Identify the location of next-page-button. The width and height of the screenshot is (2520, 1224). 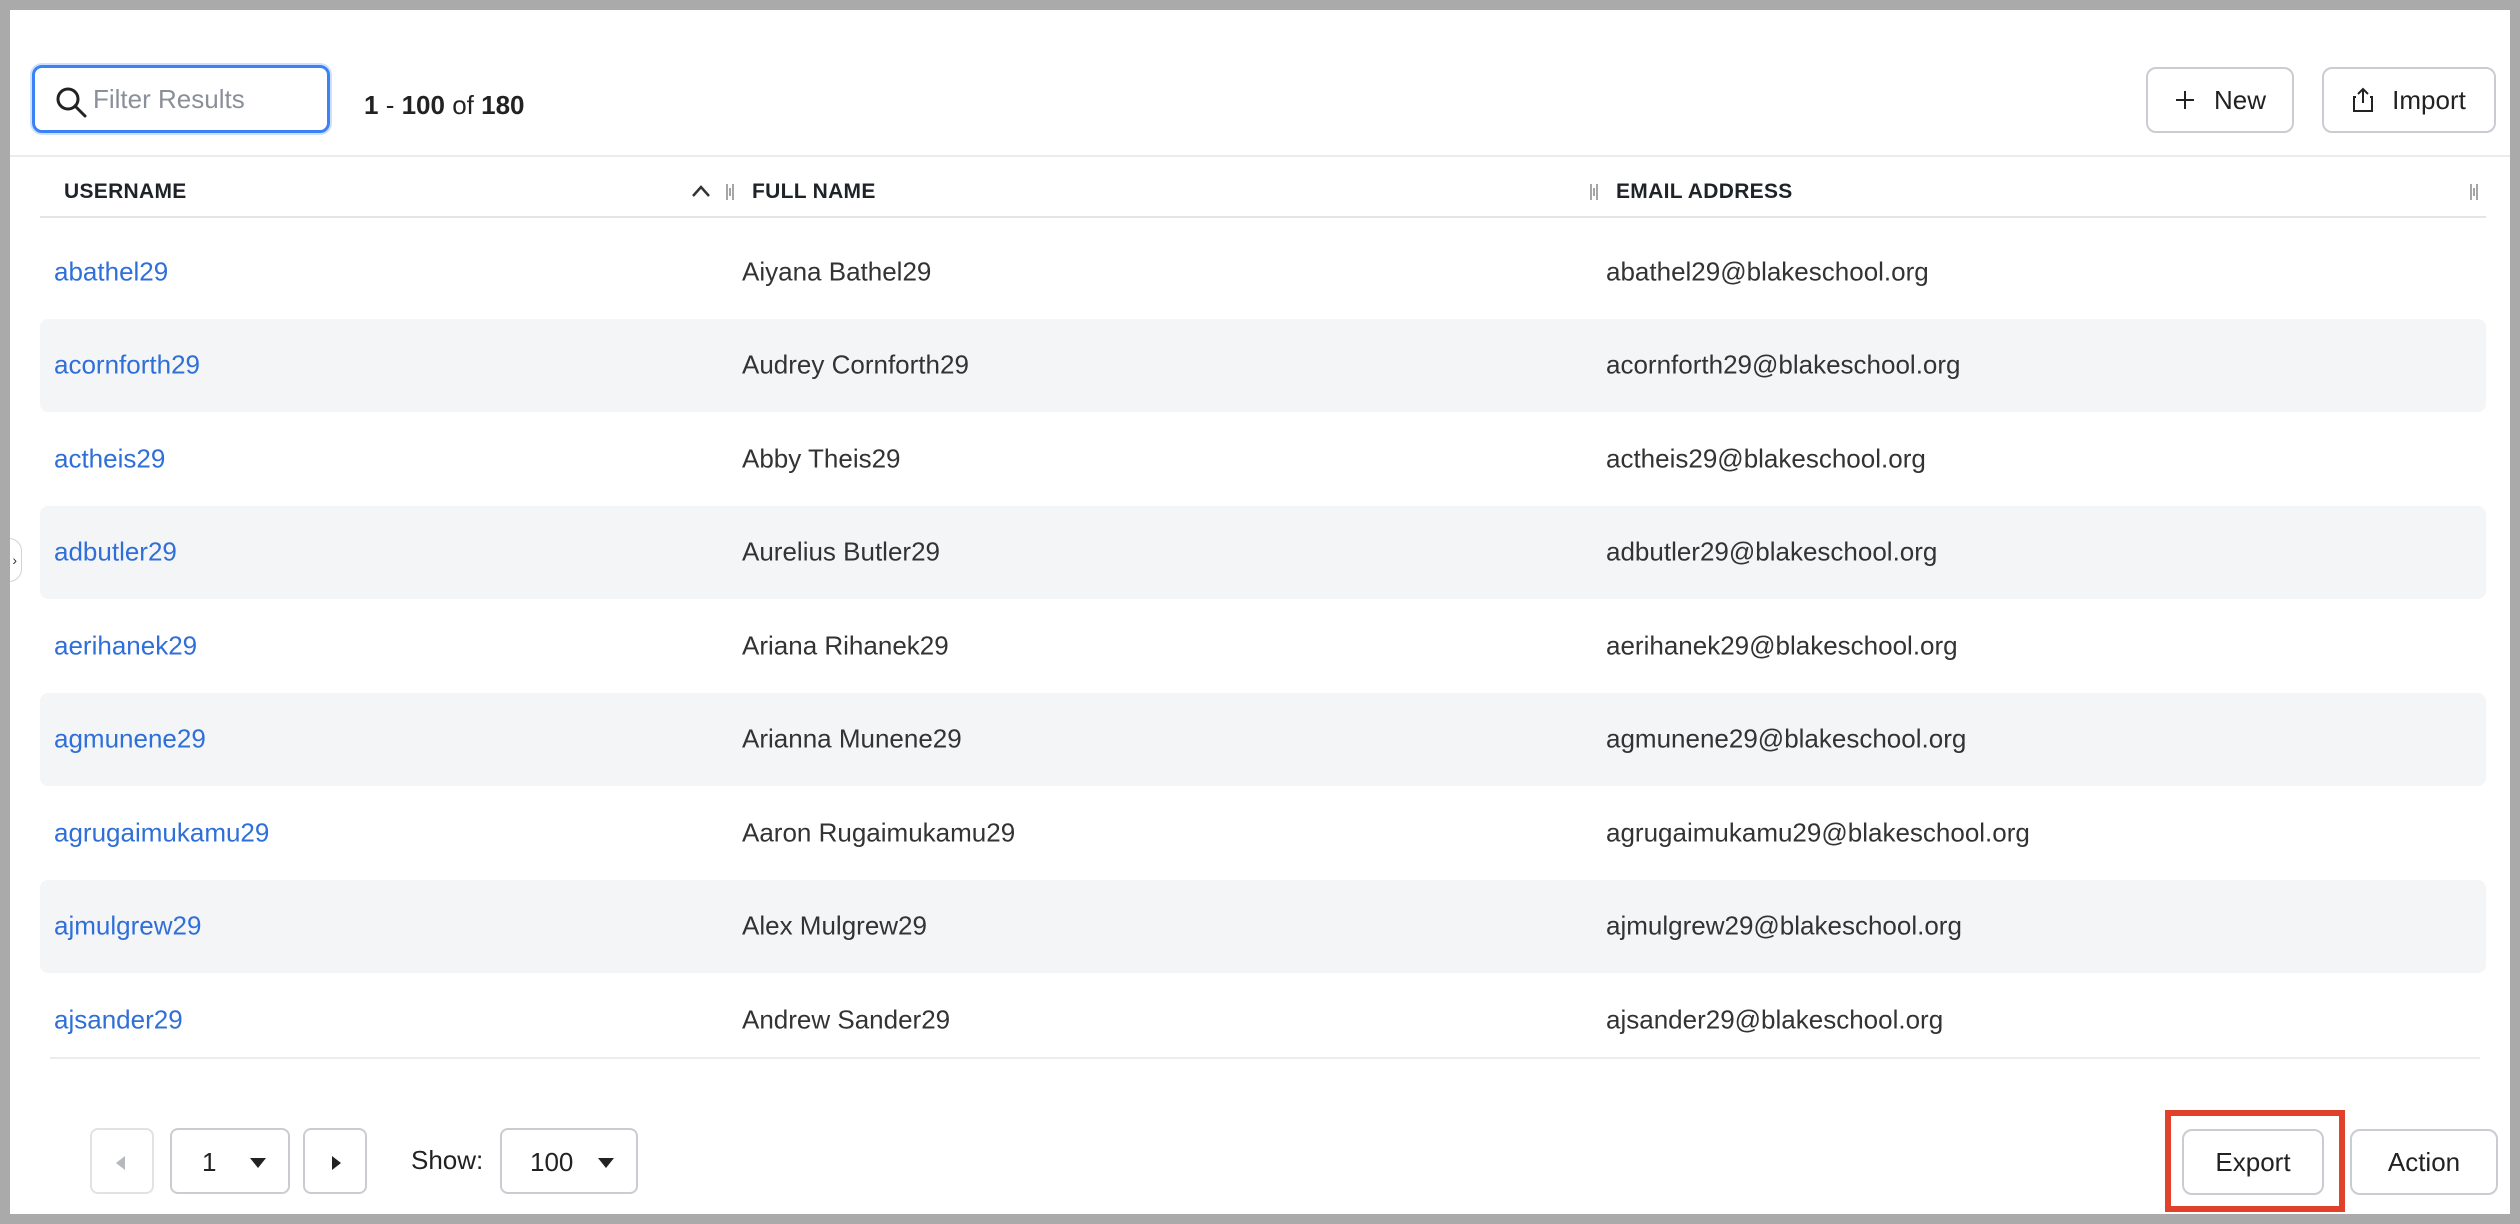
(335, 1161).